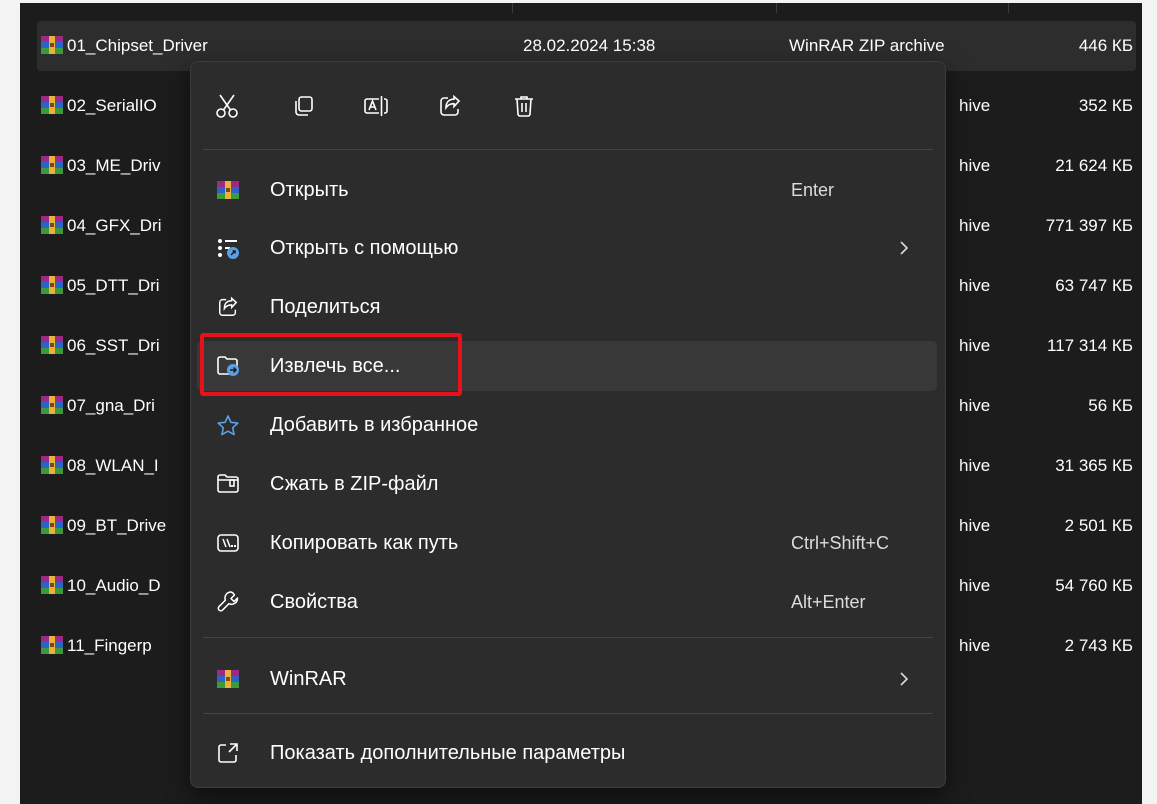  Describe the element at coordinates (113, 465) in the screenshot. I see `file-name: 08_WLAN_I` at that location.